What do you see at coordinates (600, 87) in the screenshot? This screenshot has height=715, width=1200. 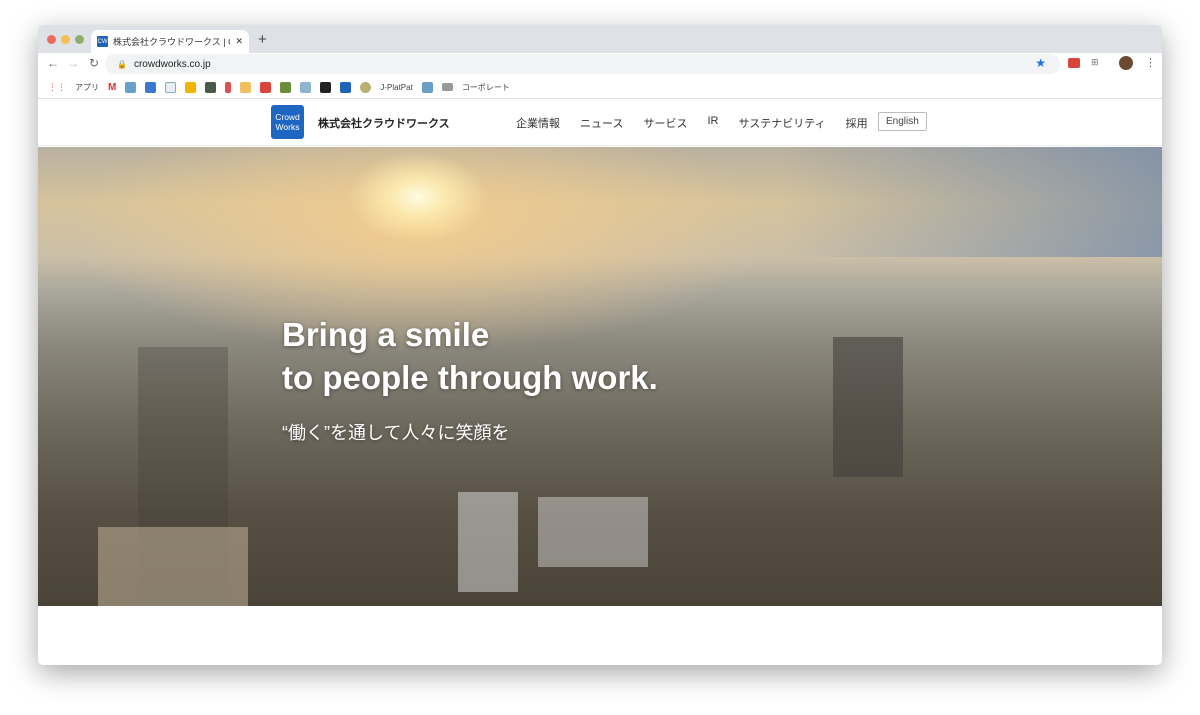 I see `bookmarks-bar: ⋮⋮ アプリ M J-PlatPat コーポレート` at bounding box center [600, 87].